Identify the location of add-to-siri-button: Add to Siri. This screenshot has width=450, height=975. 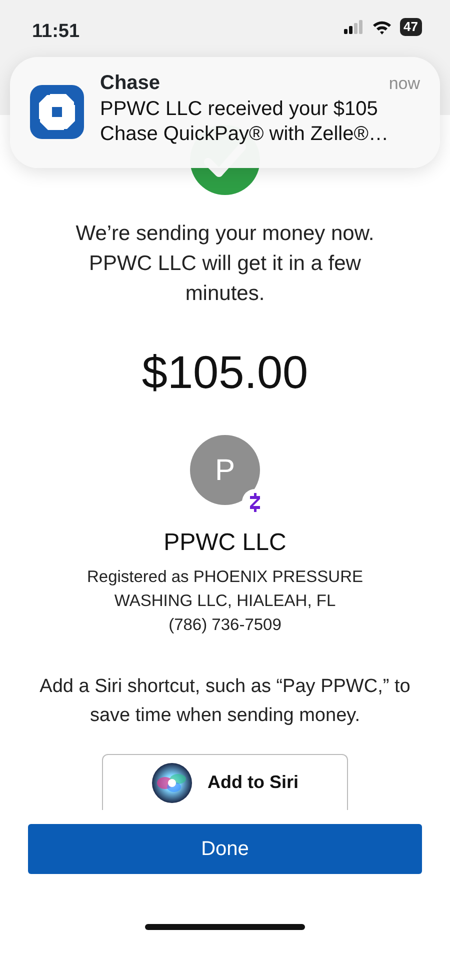
(225, 782).